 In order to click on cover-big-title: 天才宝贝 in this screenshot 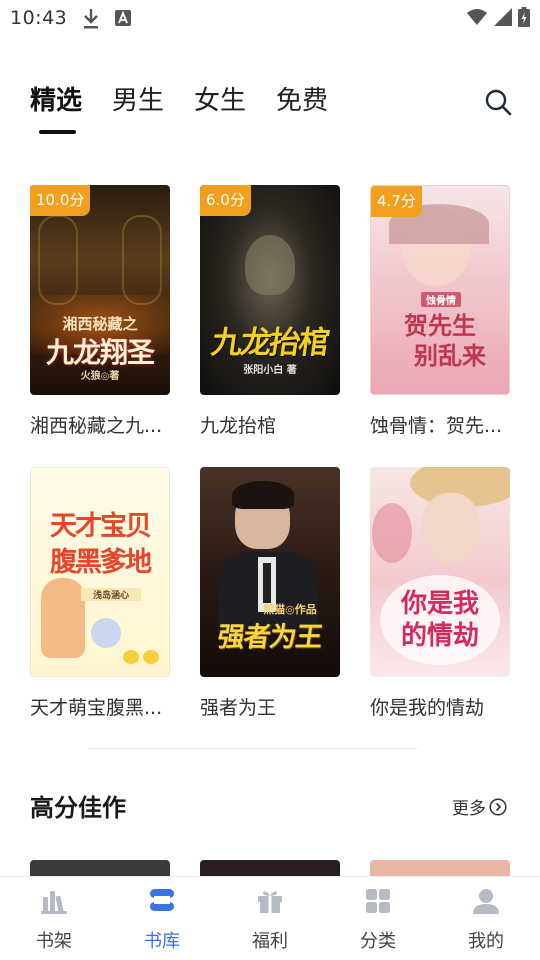, I will do `click(101, 526)`.